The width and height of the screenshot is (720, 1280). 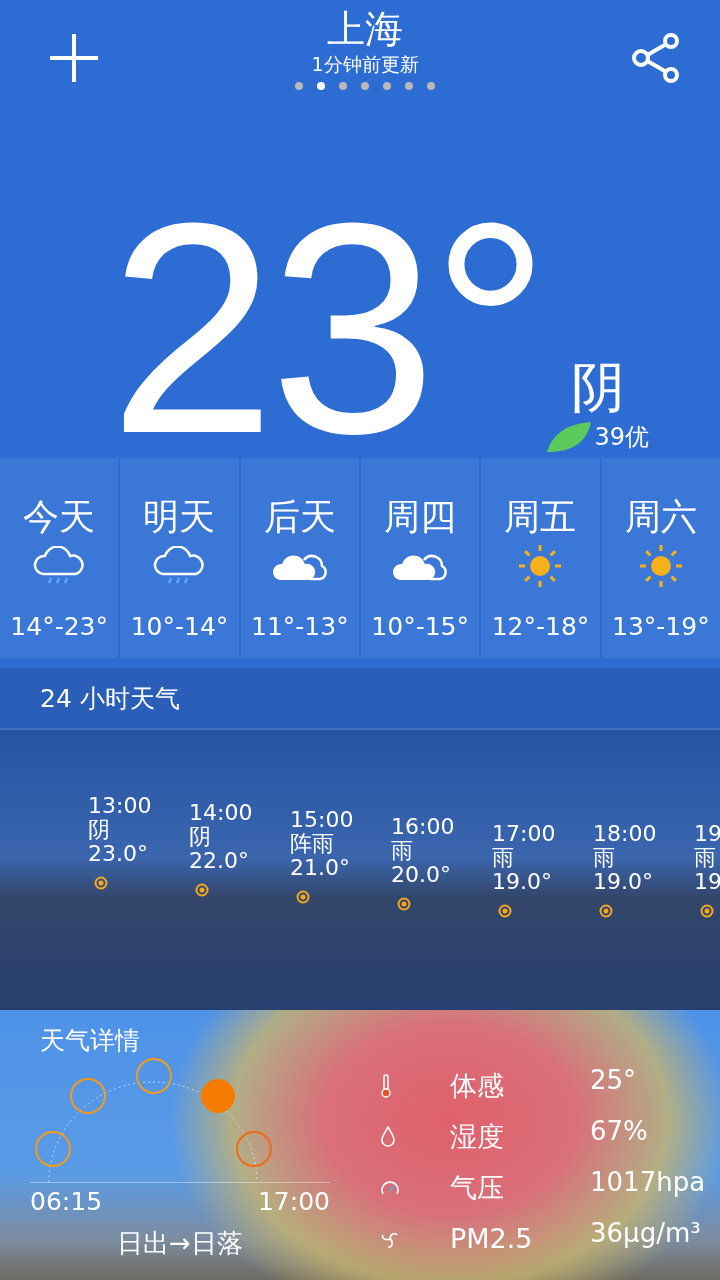 What do you see at coordinates (365, 64) in the screenshot?
I see `update-time: 1分钟前更新` at bounding box center [365, 64].